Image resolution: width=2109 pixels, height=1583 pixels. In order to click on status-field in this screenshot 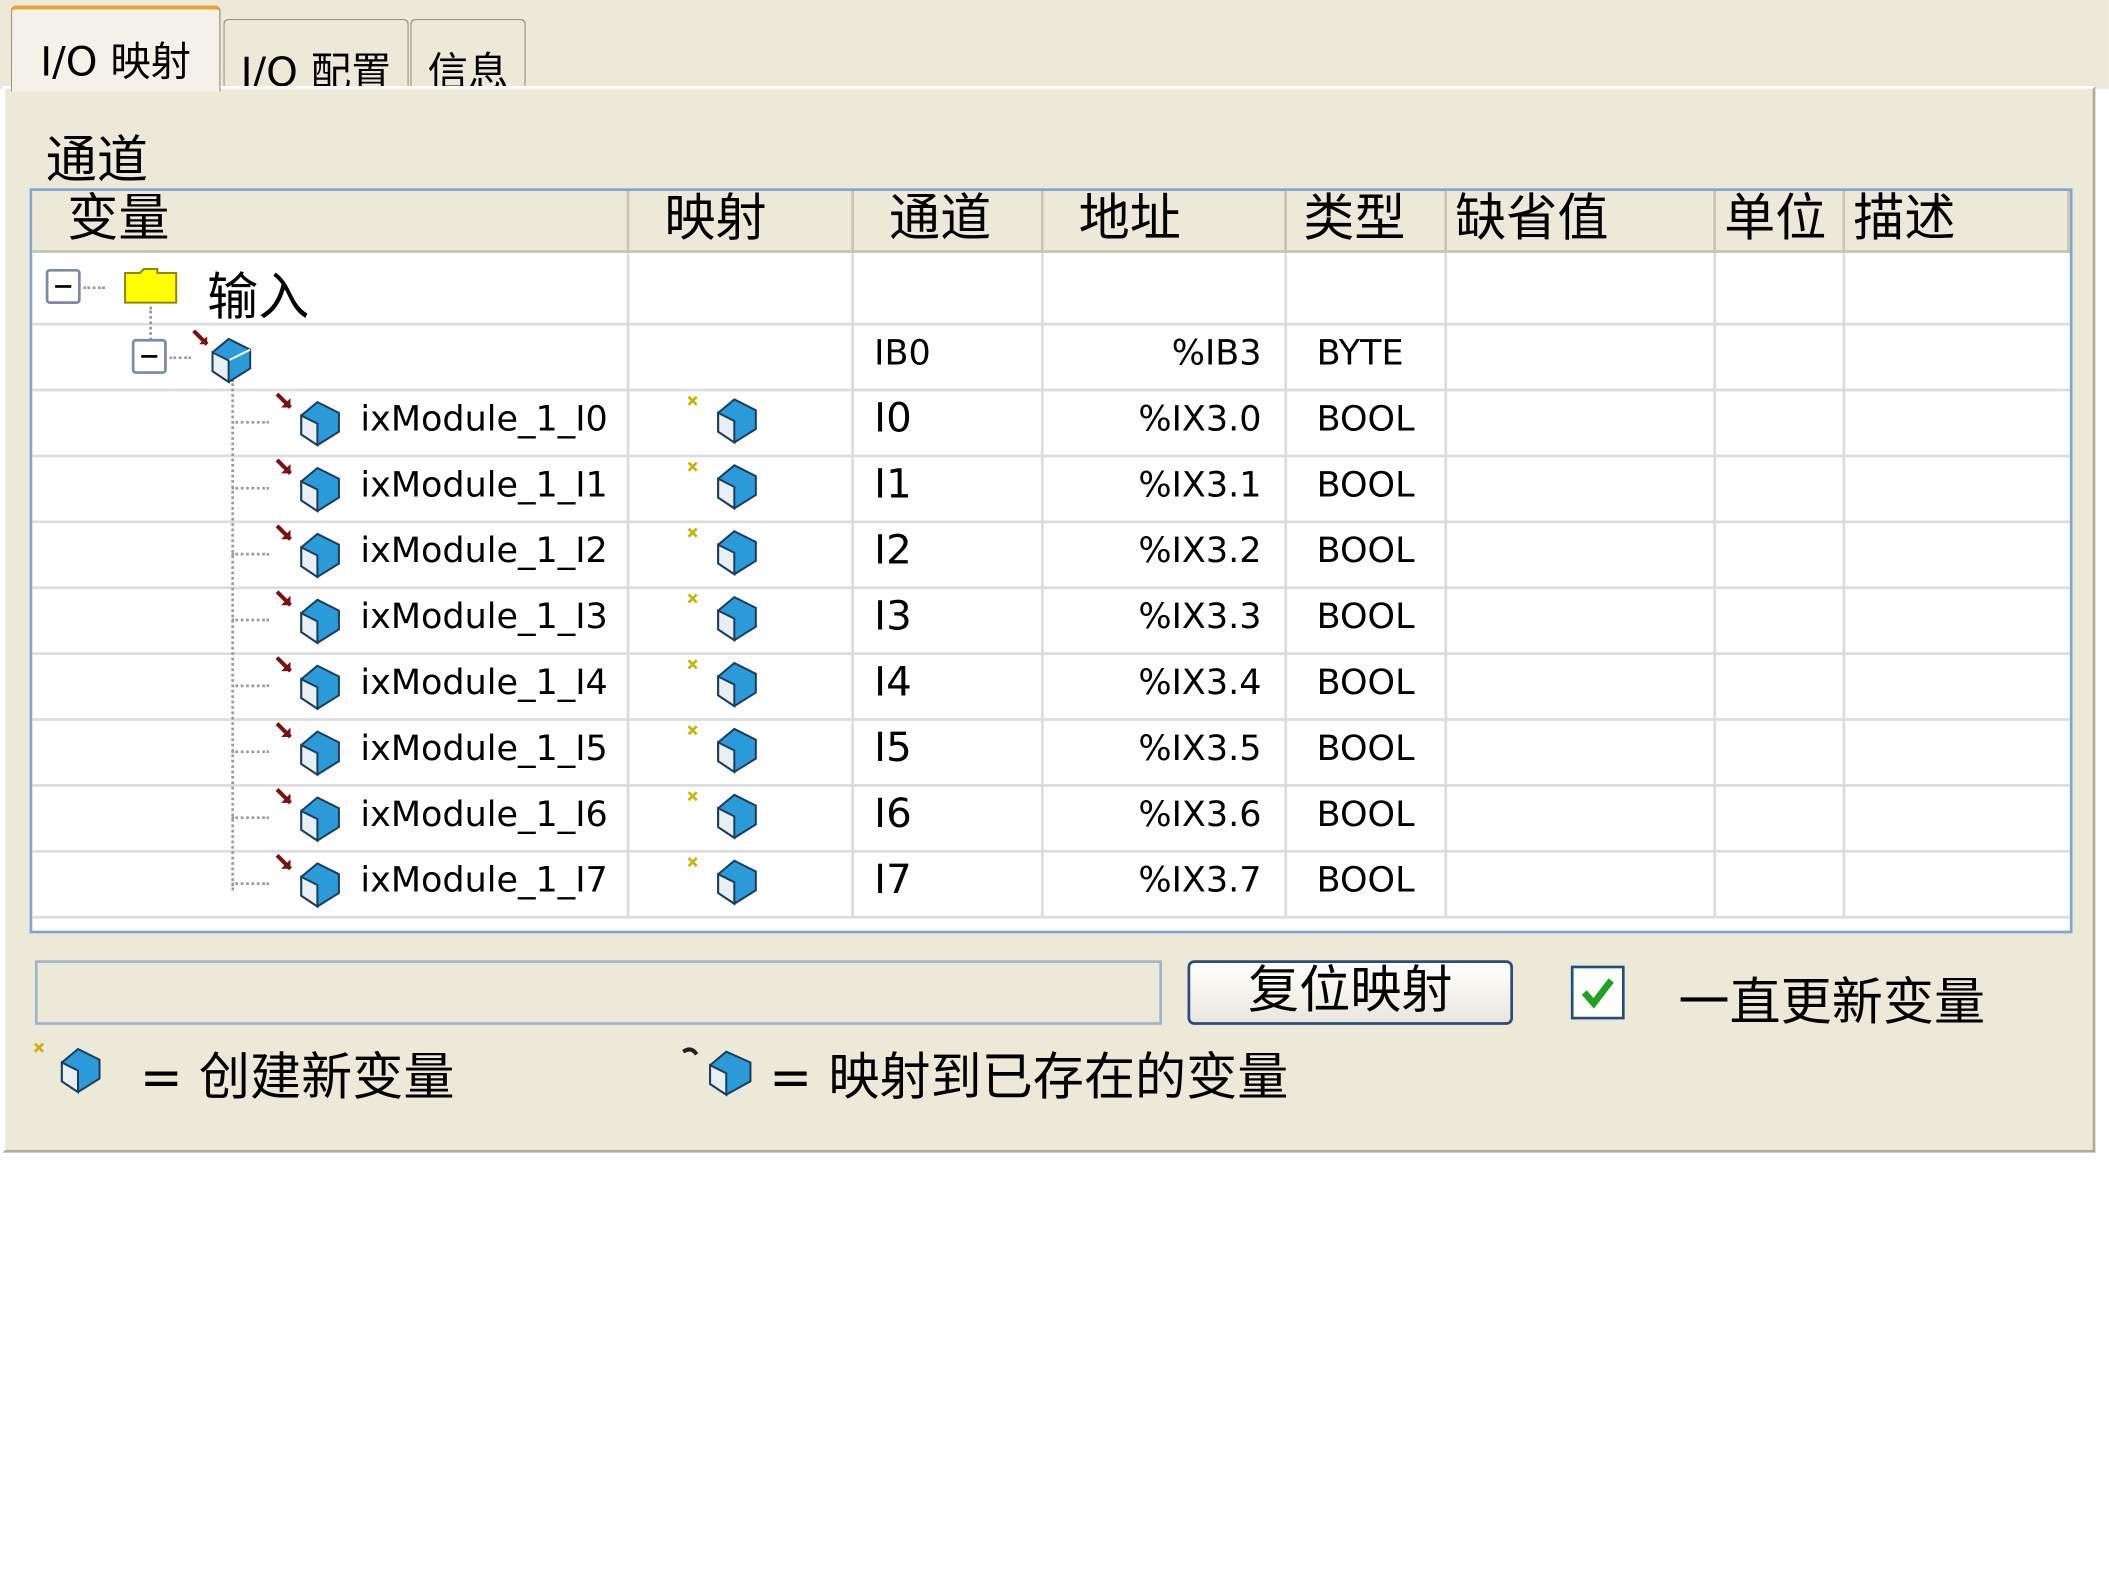, I will do `click(598, 992)`.